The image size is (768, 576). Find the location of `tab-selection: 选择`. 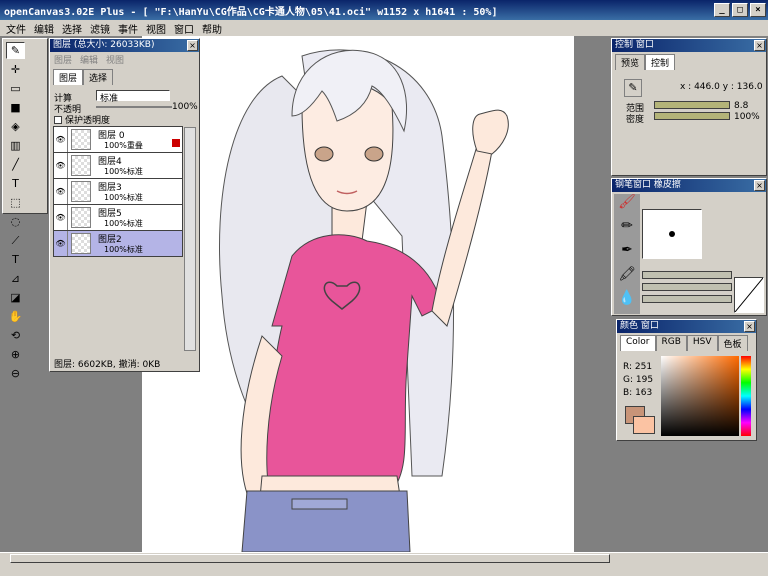

tab-selection: 选择 is located at coordinates (98, 77).